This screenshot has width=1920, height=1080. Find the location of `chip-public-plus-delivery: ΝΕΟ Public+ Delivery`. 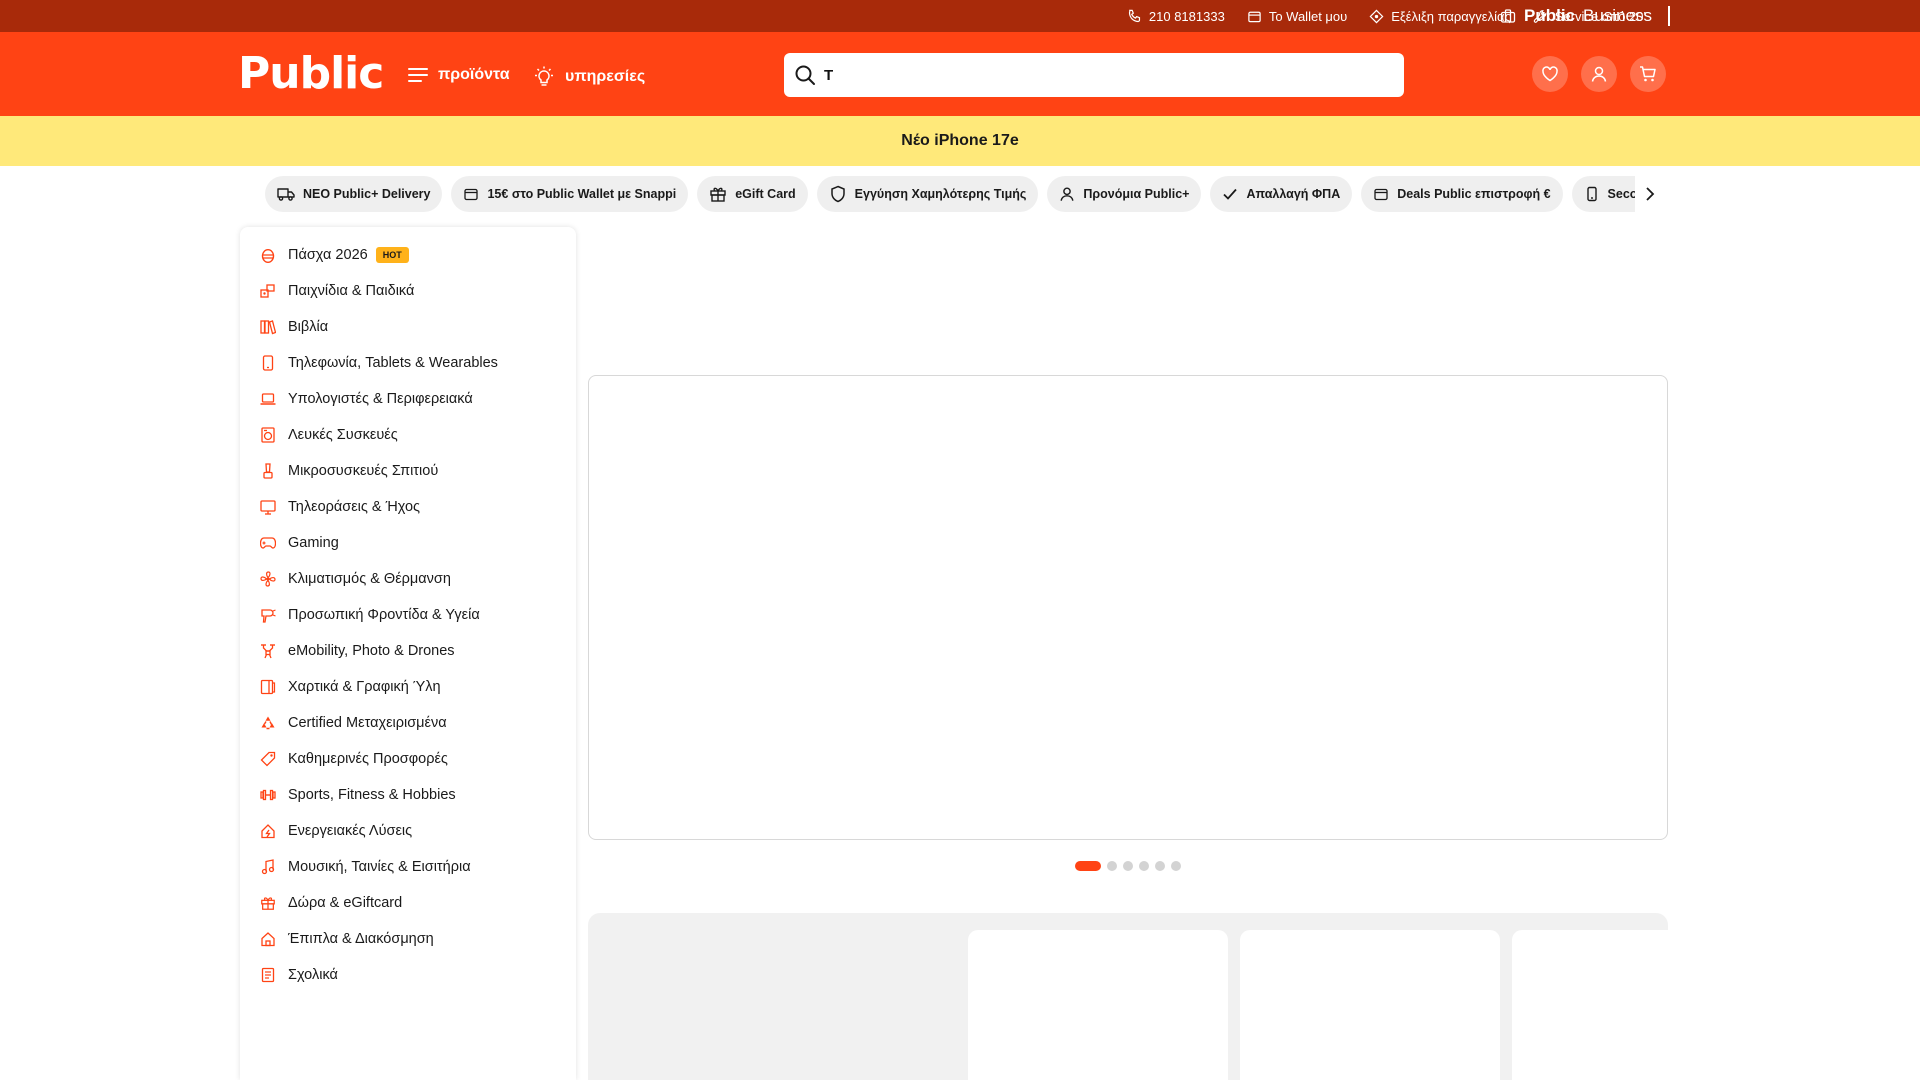

chip-public-plus-delivery: ΝΕΟ Public+ Delivery is located at coordinates (354, 194).